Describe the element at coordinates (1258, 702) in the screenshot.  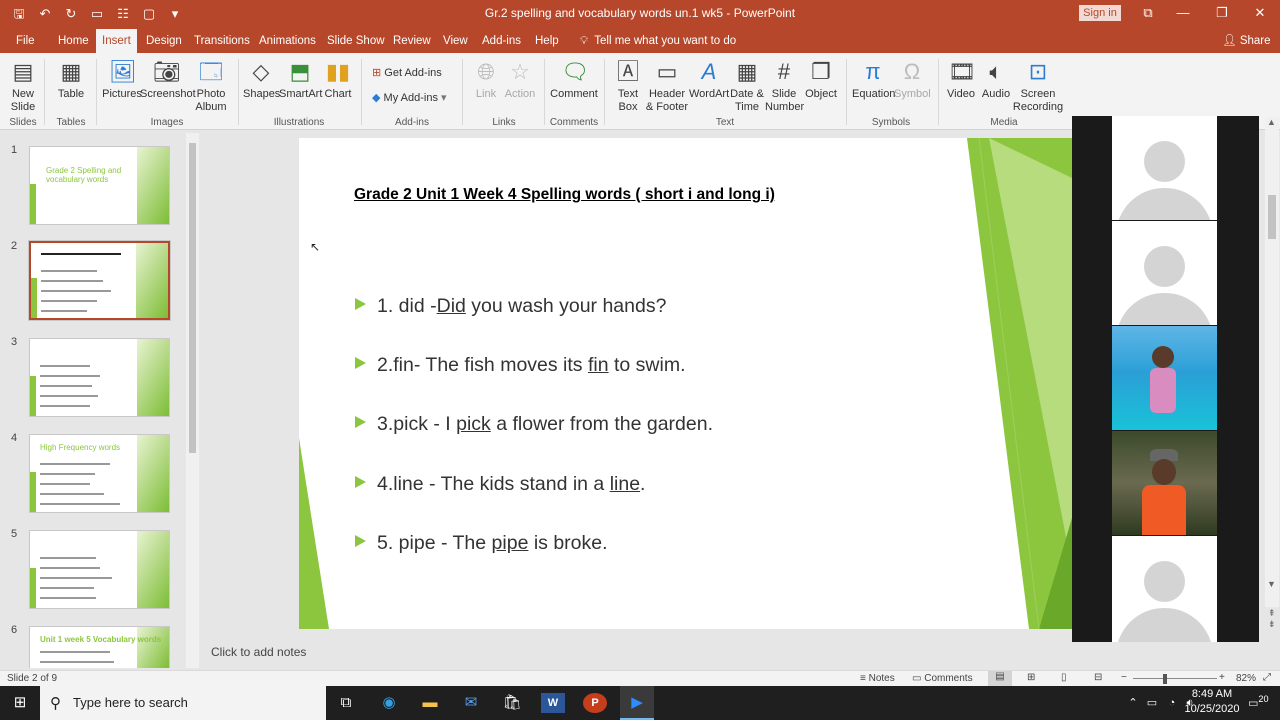
I see `action-center-icon: ▭20` at that location.